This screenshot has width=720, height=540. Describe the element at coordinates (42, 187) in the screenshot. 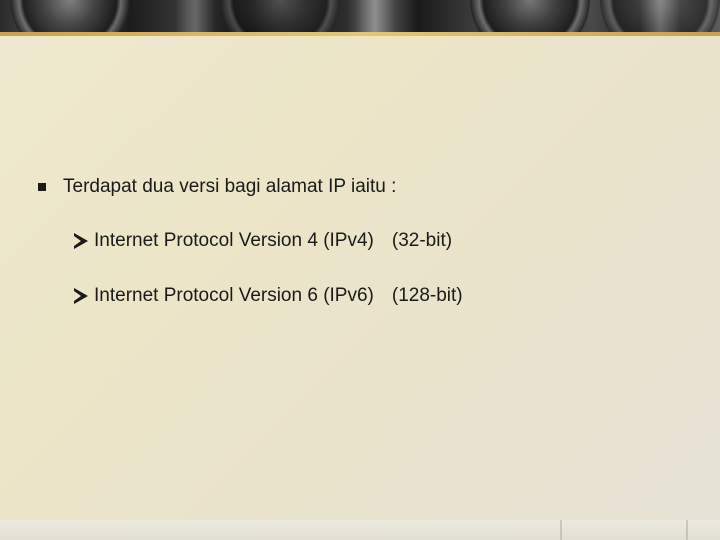

I see `square-bullet-icon` at that location.